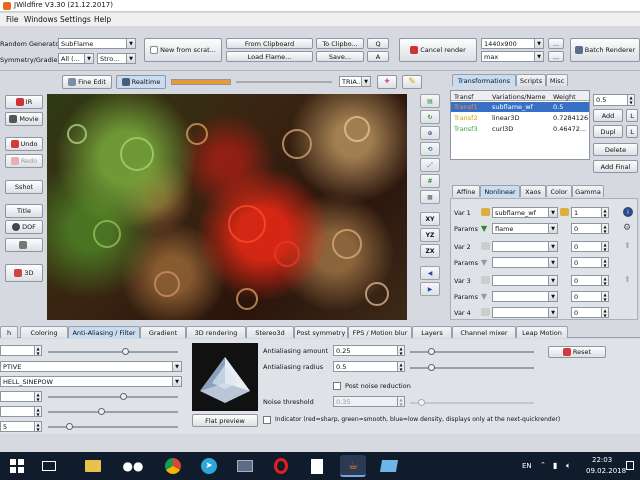 This screenshot has width=640, height=480. What do you see at coordinates (281, 466) in the screenshot?
I see `taskbar-opera` at bounding box center [281, 466].